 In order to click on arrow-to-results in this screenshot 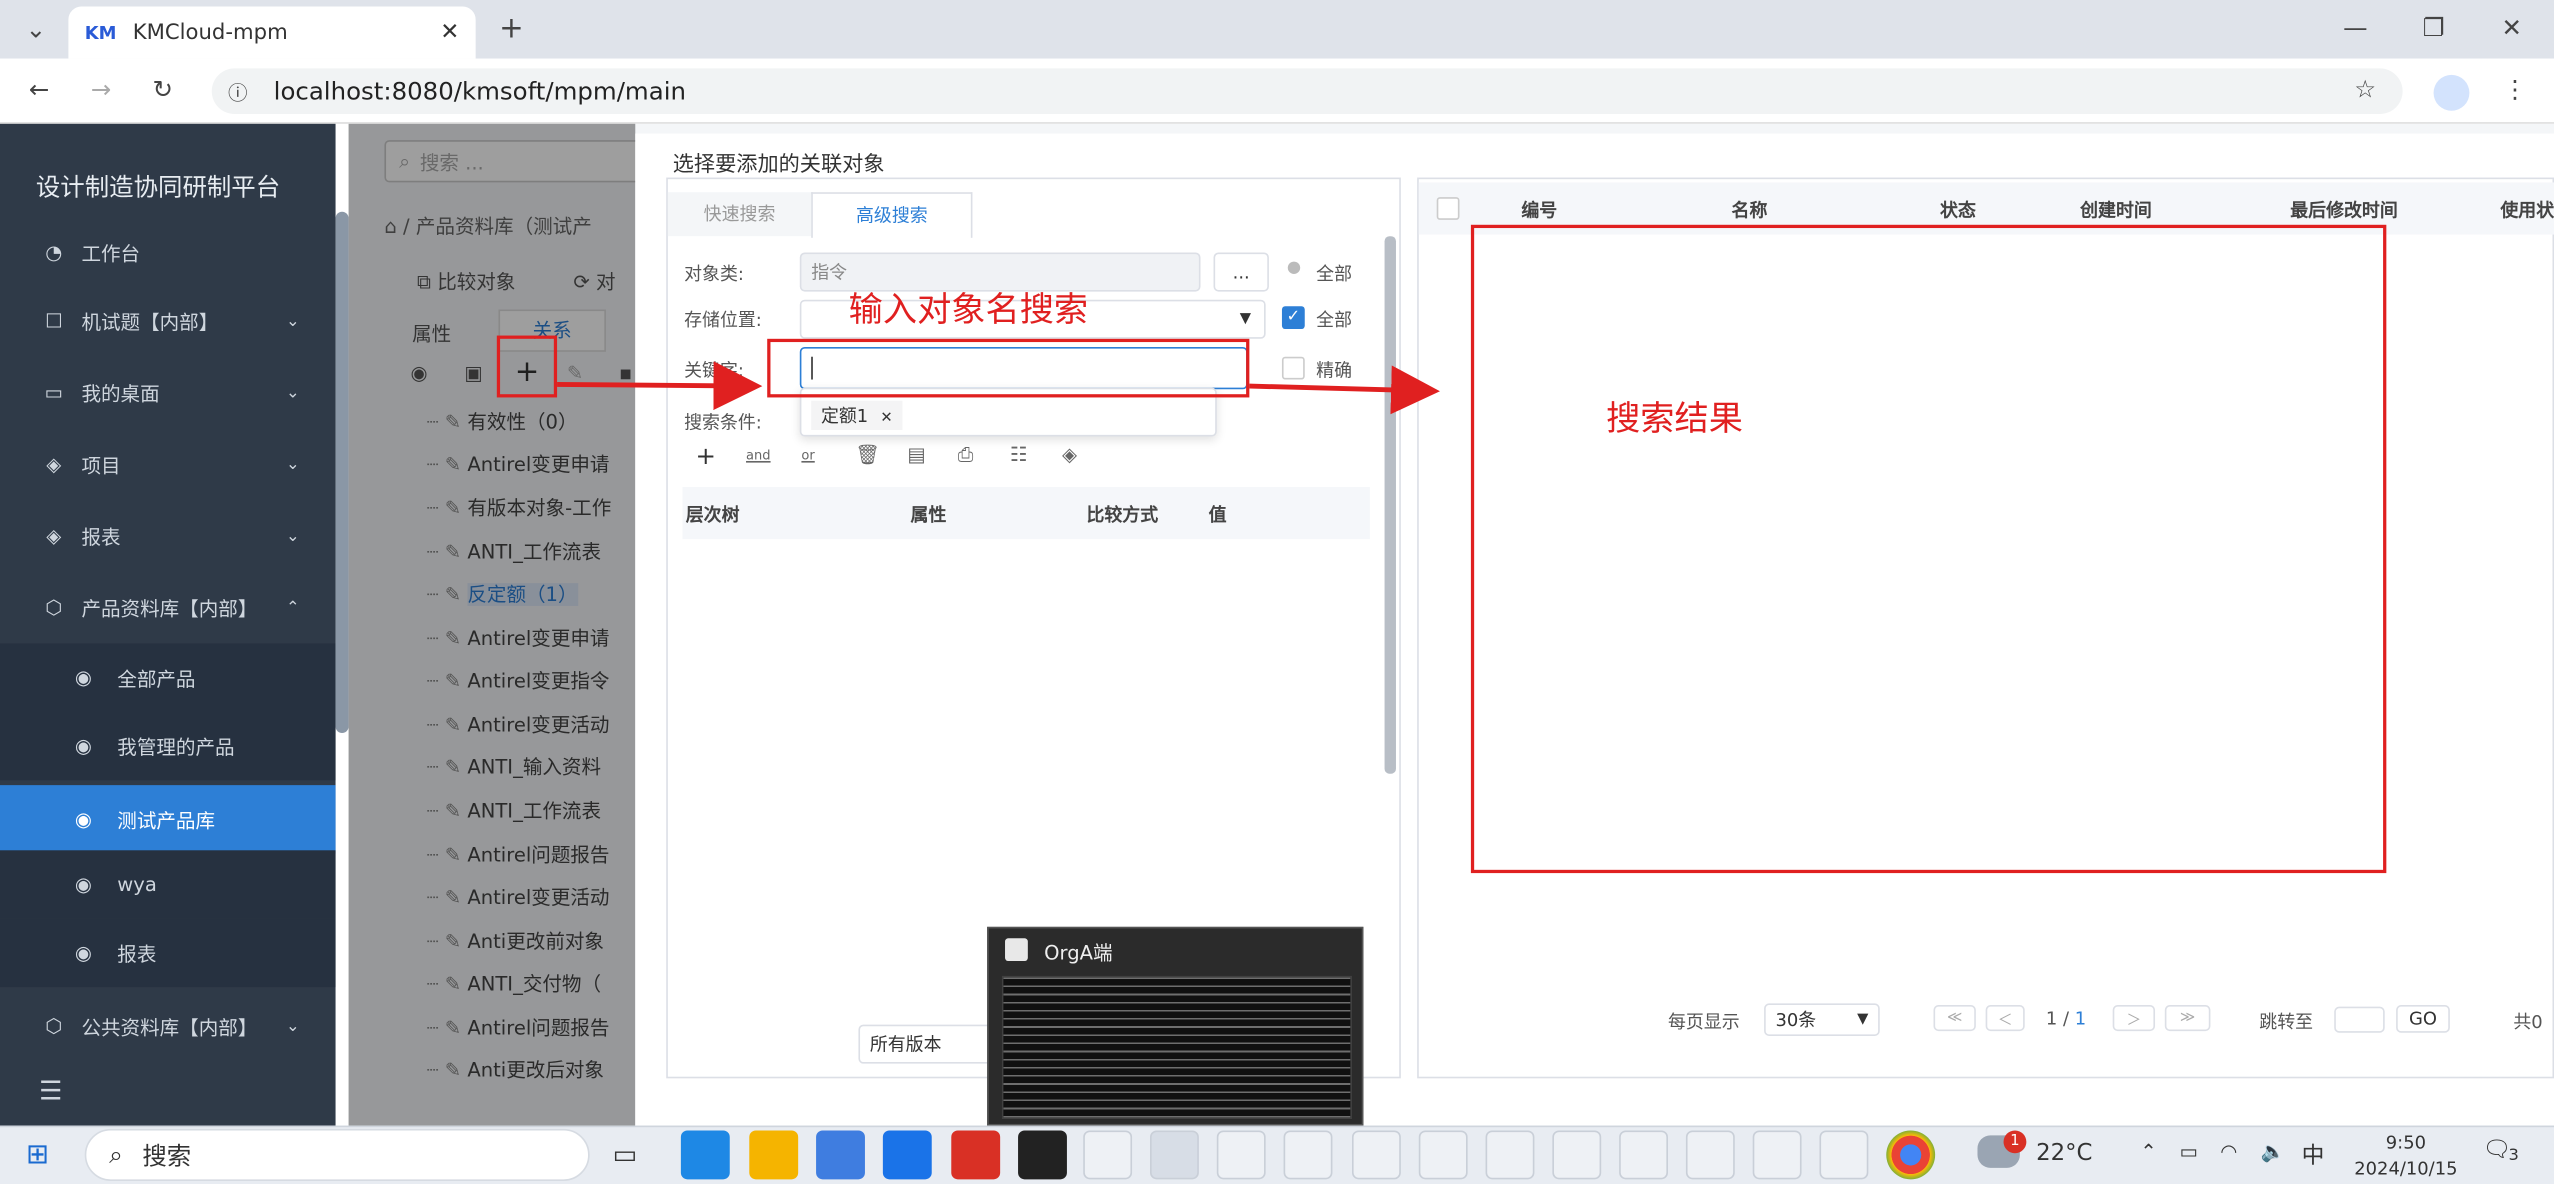, I will do `click(1344, 390)`.